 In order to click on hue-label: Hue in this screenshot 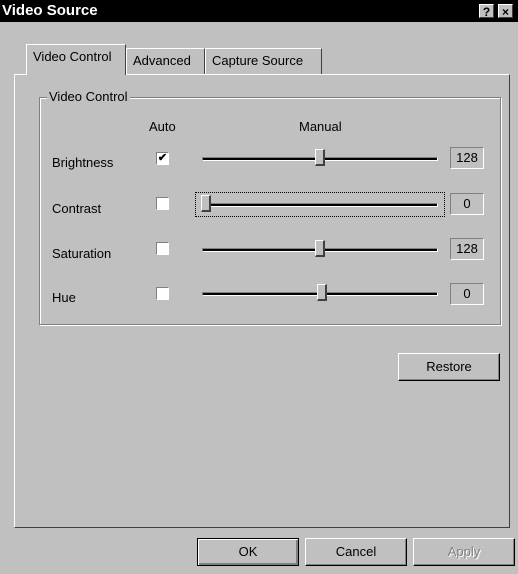, I will do `click(64, 297)`.